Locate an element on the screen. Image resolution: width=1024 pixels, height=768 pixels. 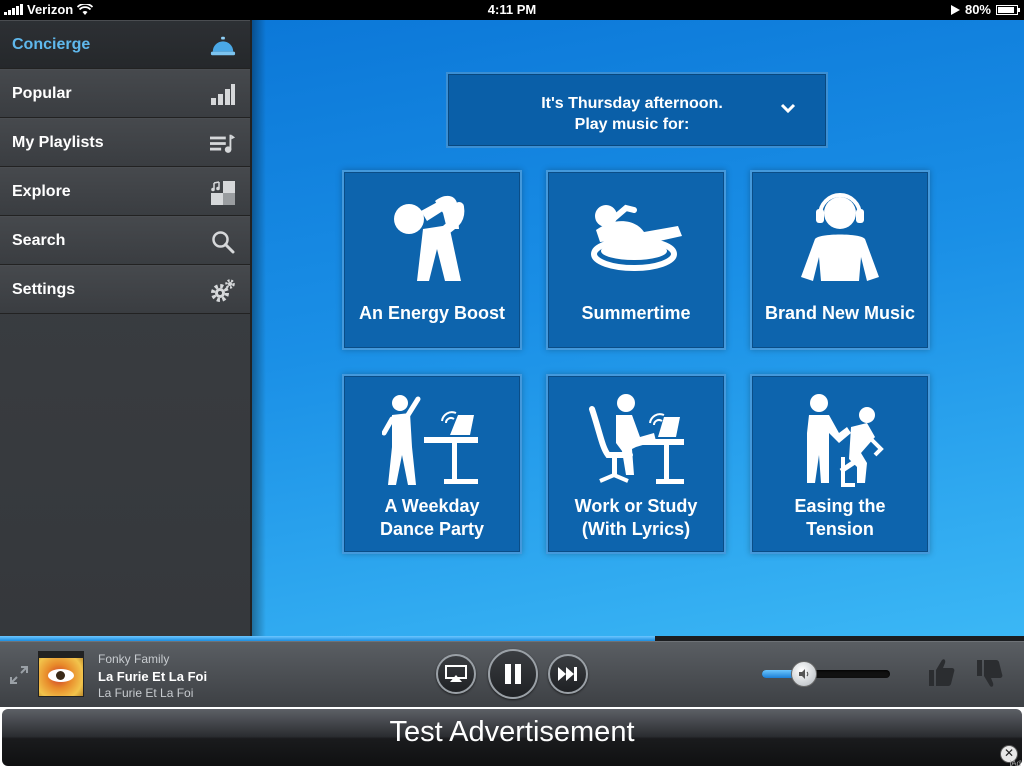
playlist-icon is located at coordinates (223, 144).